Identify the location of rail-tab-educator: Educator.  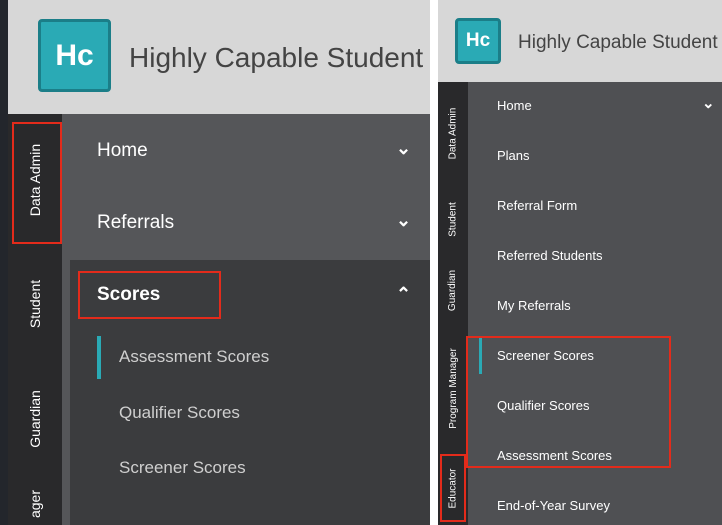
(453, 488).